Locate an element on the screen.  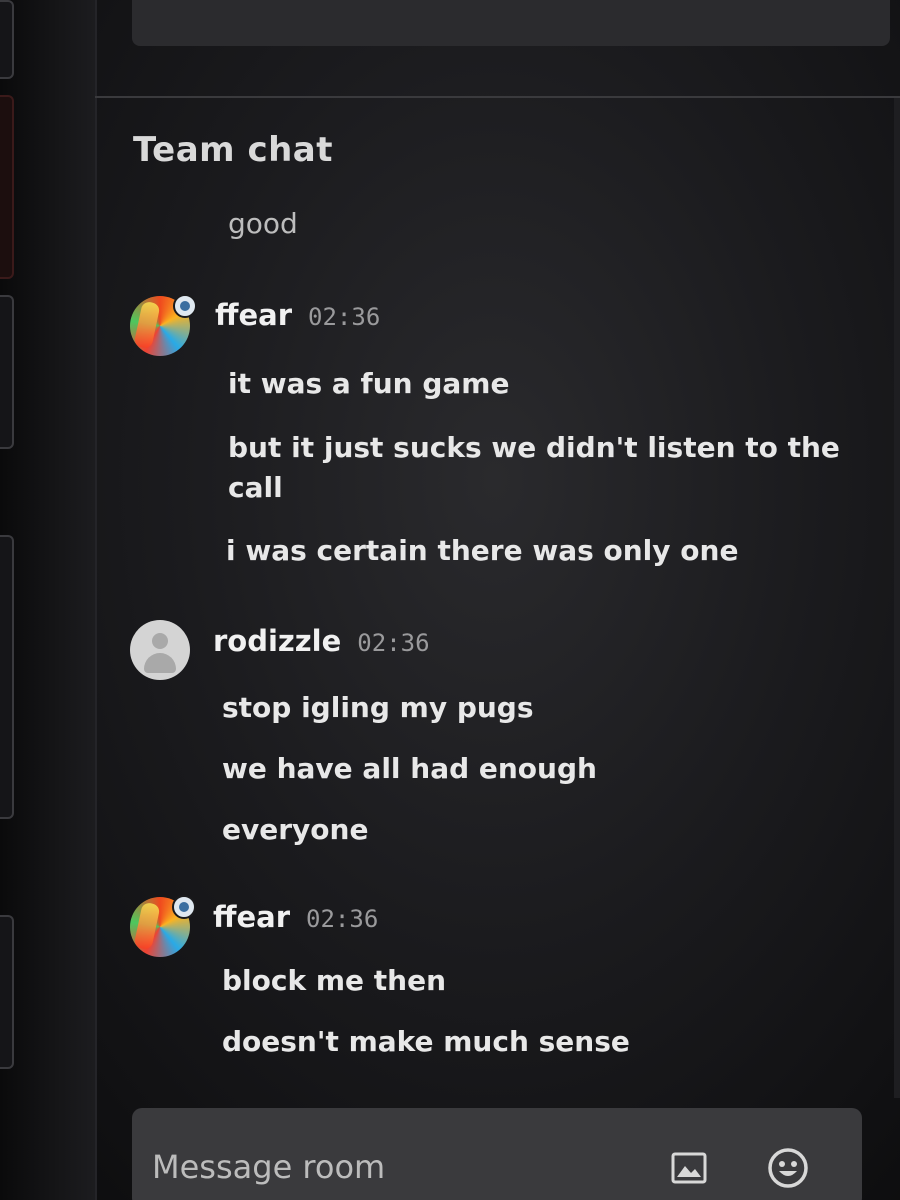
emoji-icon is located at coordinates (788, 1168).